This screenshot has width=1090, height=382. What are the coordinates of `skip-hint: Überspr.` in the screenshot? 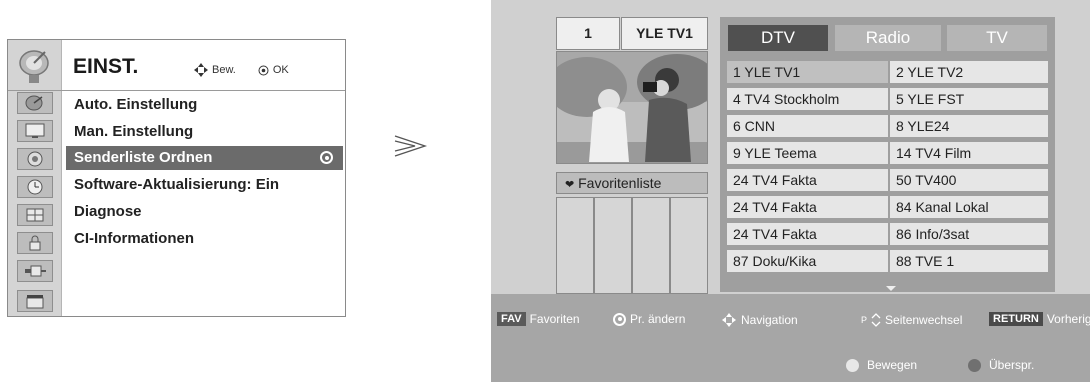 It's located at (1001, 365).